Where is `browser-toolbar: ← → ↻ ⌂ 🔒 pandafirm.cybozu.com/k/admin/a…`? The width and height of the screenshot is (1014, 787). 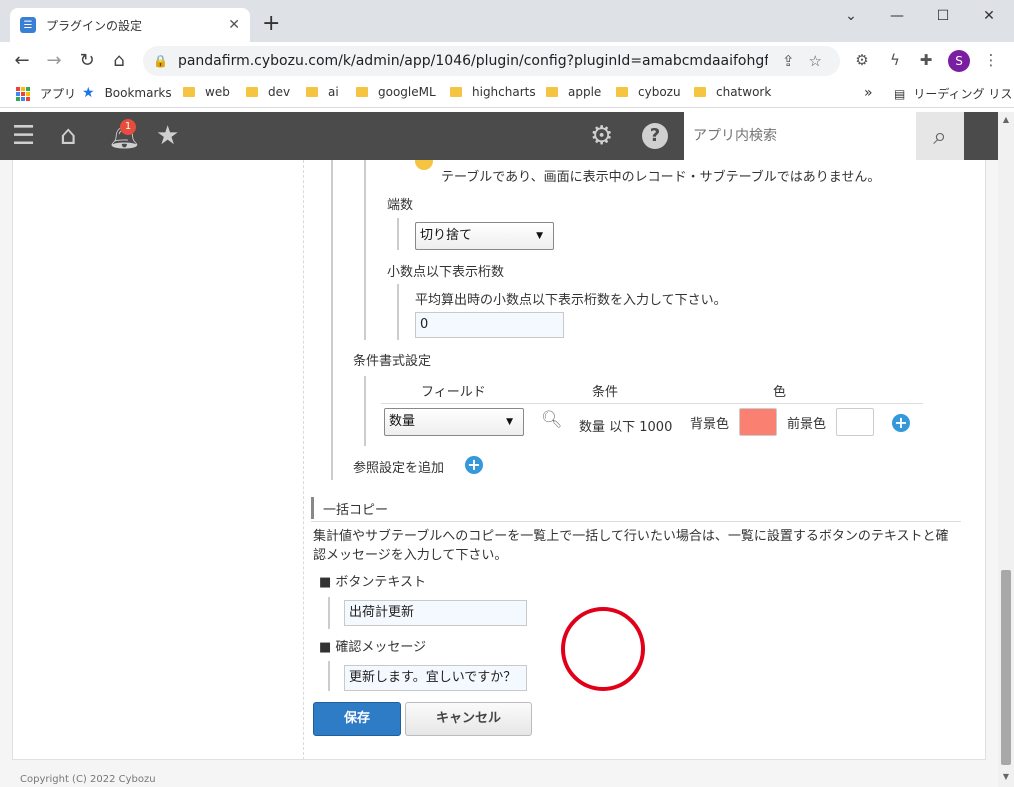
browser-toolbar: ← → ↻ ⌂ 🔒 pandafirm.cybozu.com/k/admin/a… is located at coordinates (507, 61).